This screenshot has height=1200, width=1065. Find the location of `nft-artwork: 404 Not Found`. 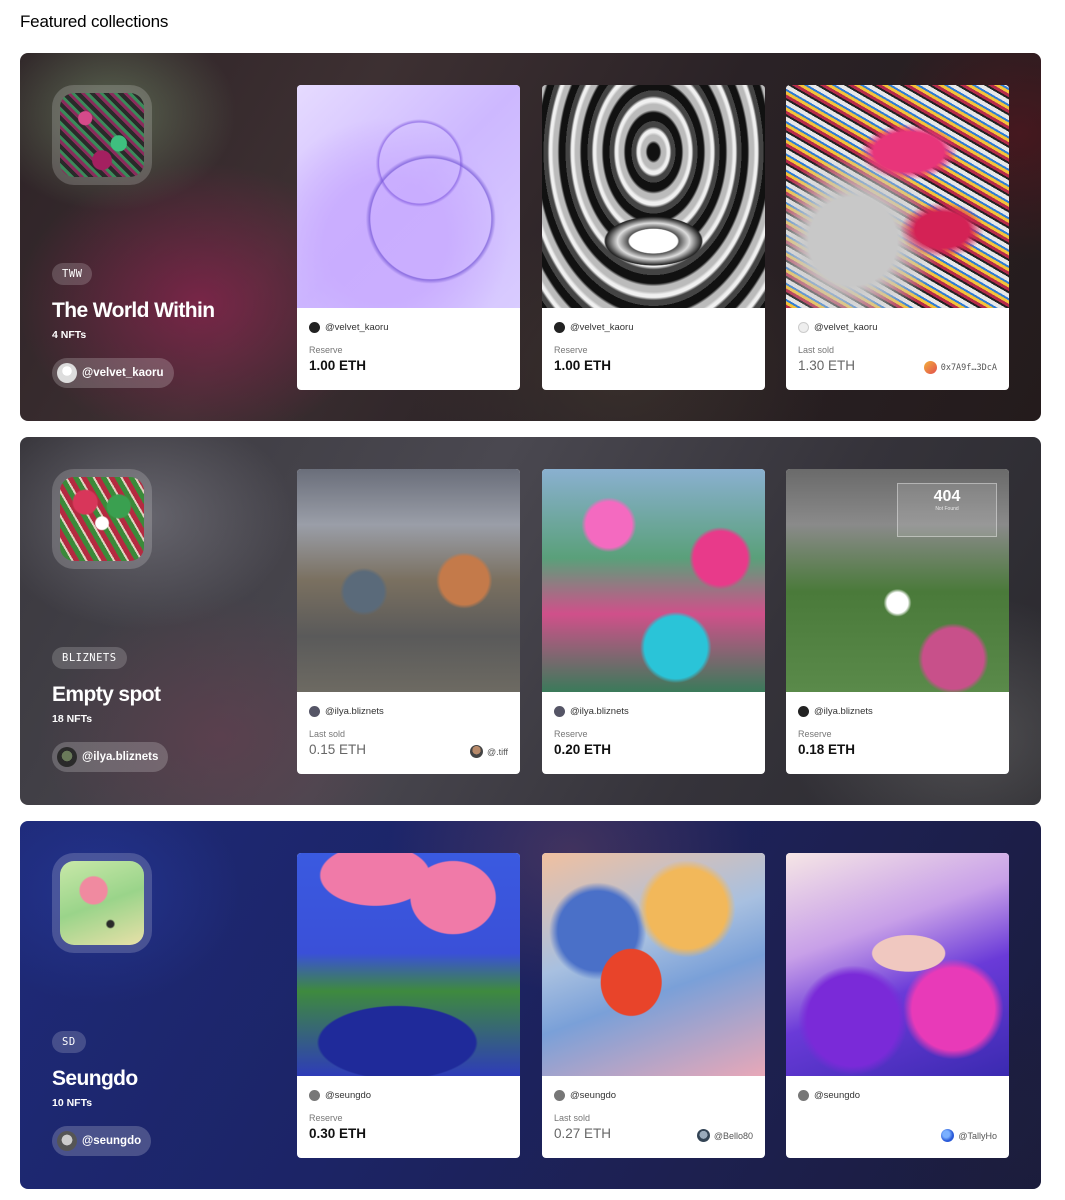

nft-artwork: 404 Not Found is located at coordinates (897, 580).